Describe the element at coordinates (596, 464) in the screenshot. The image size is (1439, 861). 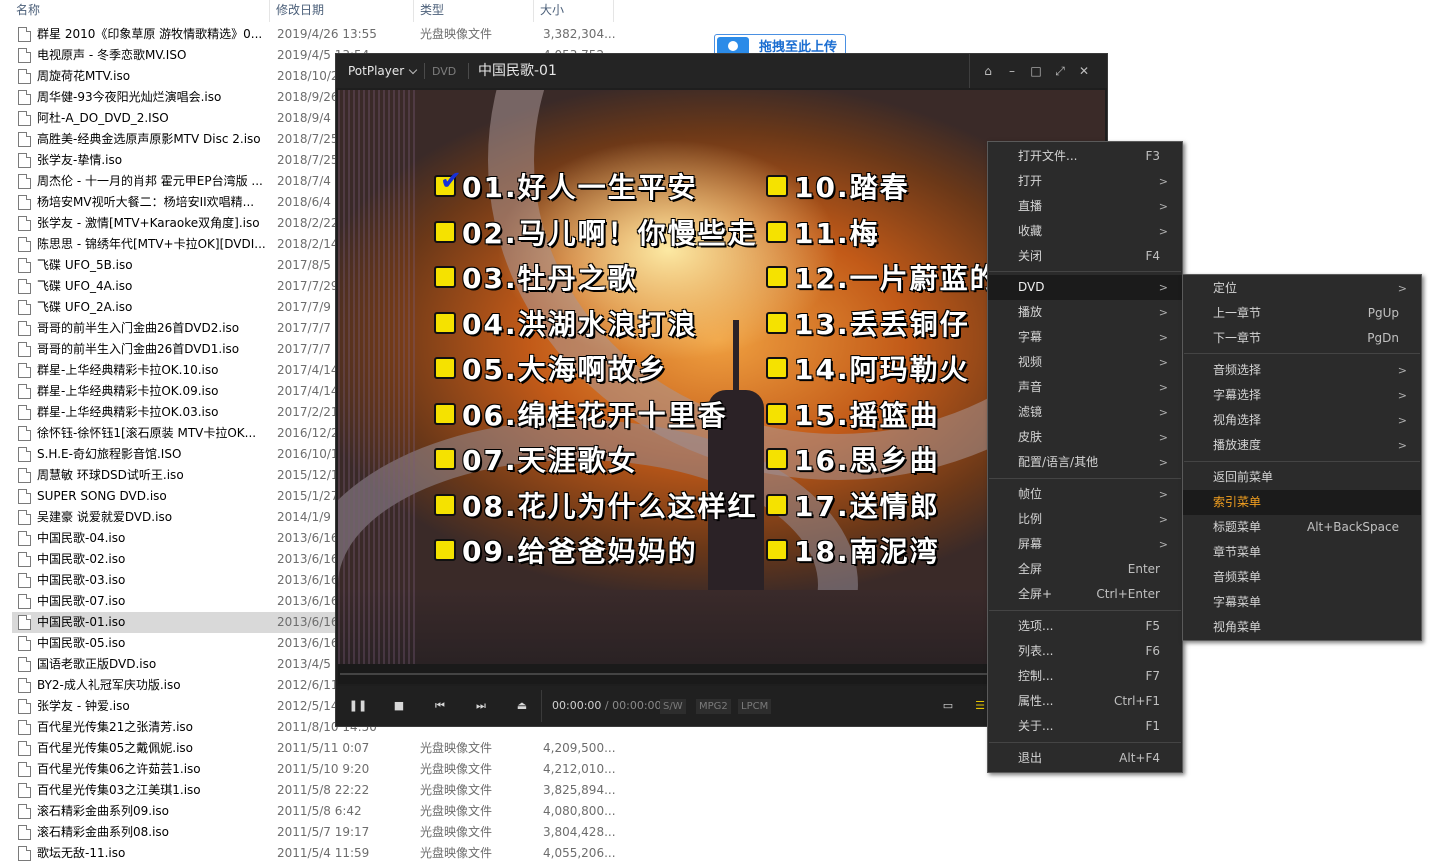
I see `dvd-menu-item: 07.天涯歌女` at that location.